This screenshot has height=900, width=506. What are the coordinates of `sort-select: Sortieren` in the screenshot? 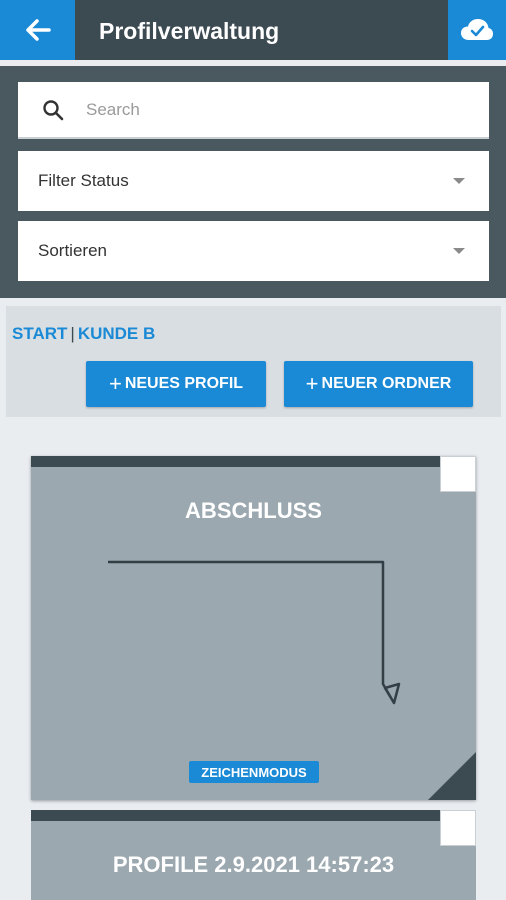 It's located at (253, 251).